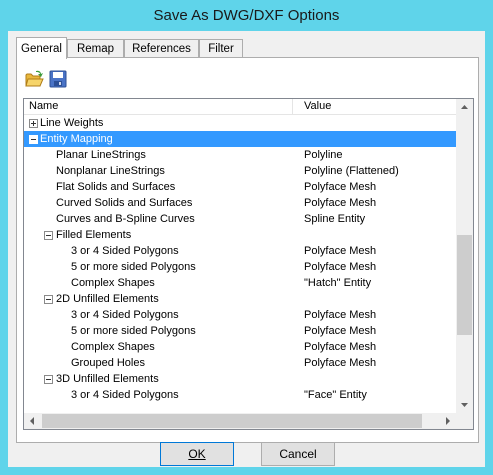 This screenshot has height=475, width=493. What do you see at coordinates (41, 48) in the screenshot?
I see `tab-general: General` at bounding box center [41, 48].